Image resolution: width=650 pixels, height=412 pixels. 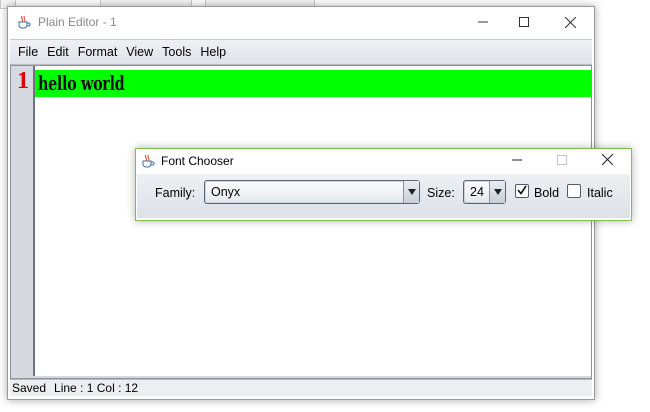 What do you see at coordinates (226, 192) in the screenshot?
I see `family-value: Onyx` at bounding box center [226, 192].